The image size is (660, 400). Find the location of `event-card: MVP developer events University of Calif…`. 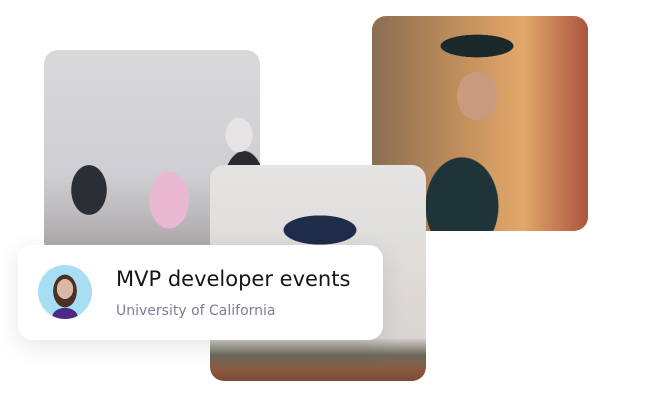

event-card: MVP developer events University of Calif… is located at coordinates (200, 292).